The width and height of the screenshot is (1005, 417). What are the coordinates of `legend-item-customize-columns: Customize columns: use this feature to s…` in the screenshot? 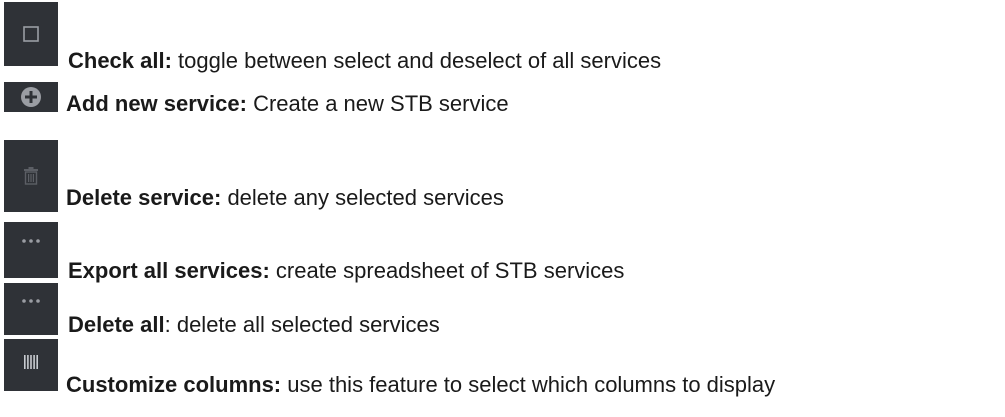 It's located at (504, 369).